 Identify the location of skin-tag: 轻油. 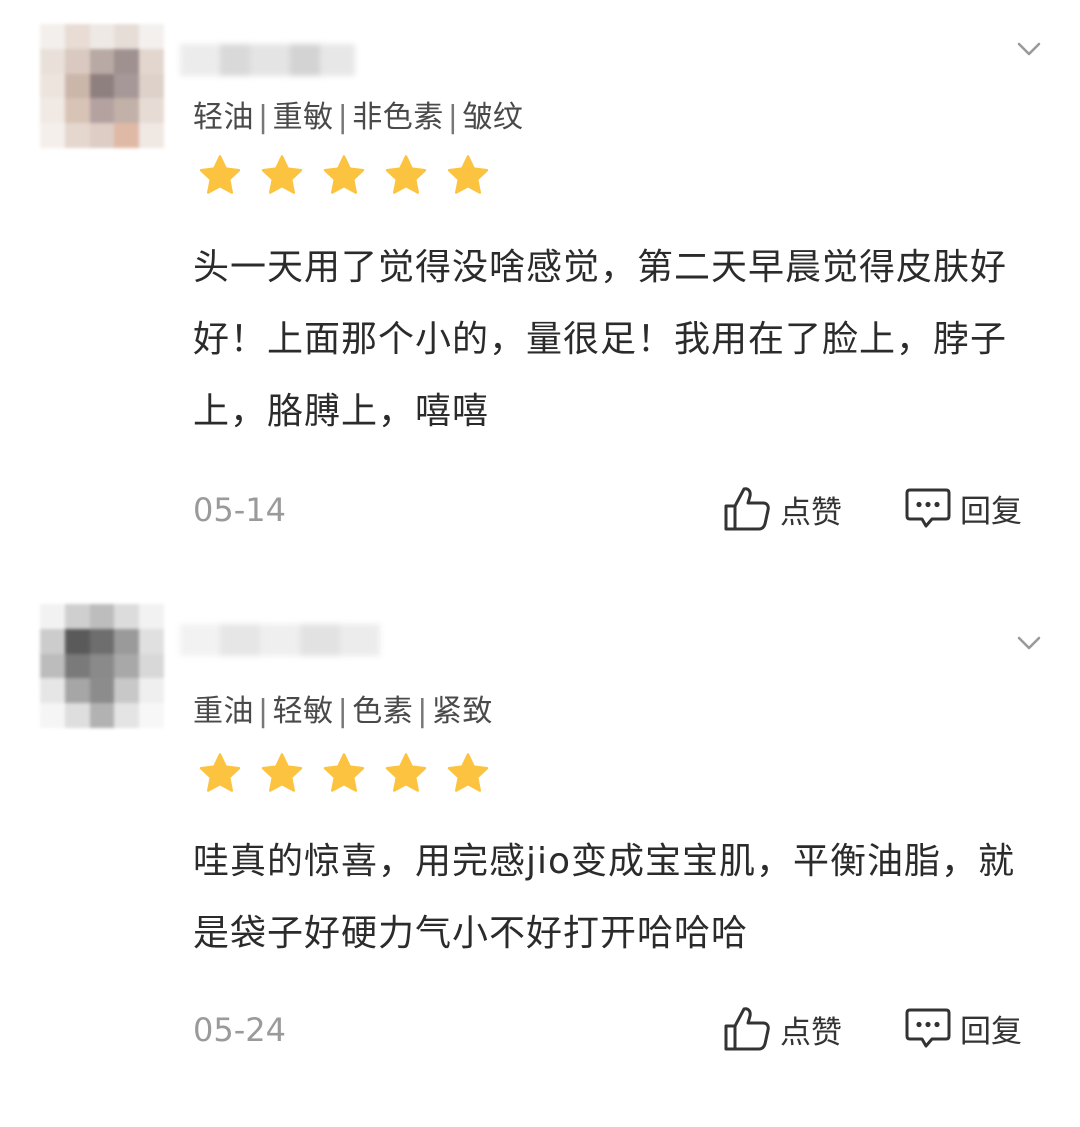
(223, 117).